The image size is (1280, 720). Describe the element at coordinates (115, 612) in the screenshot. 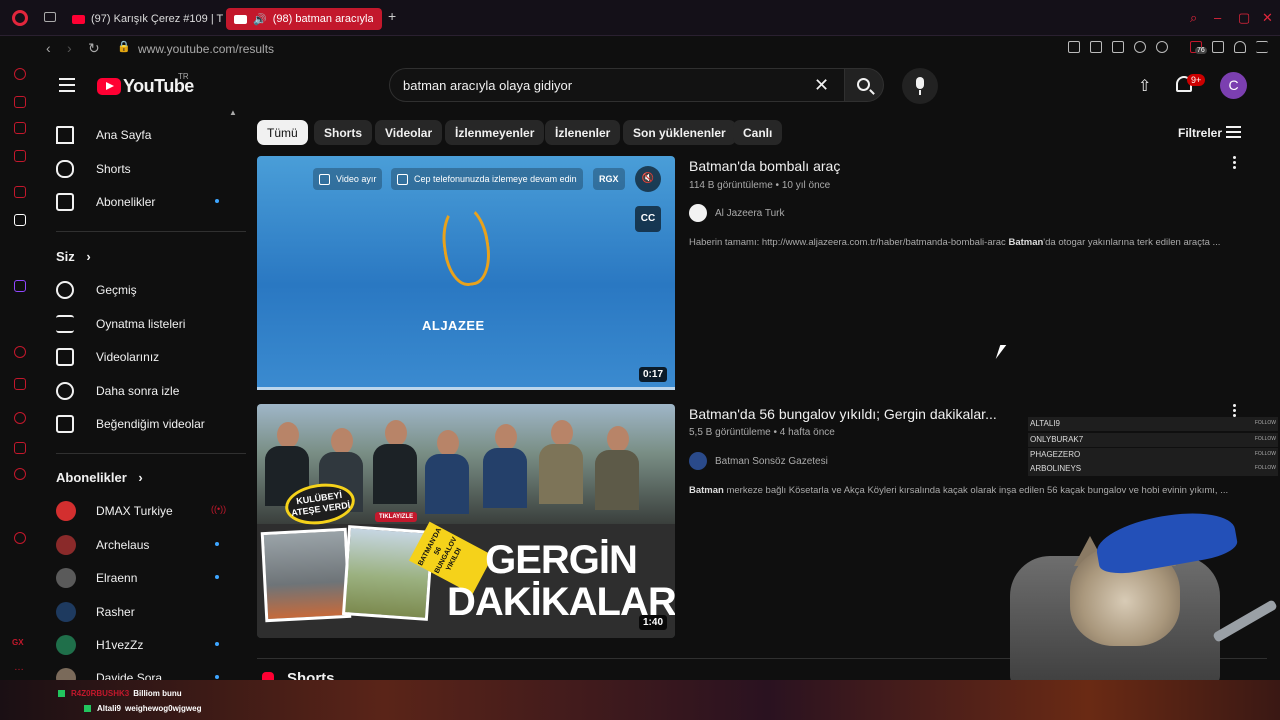

I see `sidebar-item-label: Rasher` at that location.